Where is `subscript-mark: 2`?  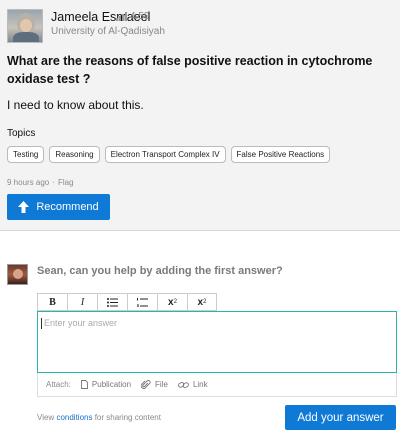
subscript-mark: 2 is located at coordinates (175, 302).